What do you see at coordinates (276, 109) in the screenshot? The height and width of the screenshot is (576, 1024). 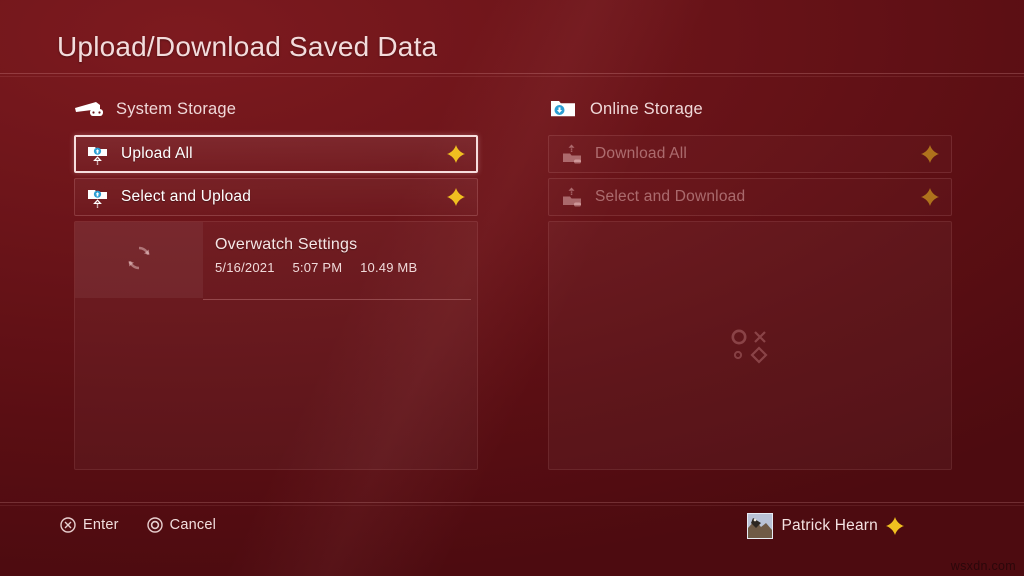 I see `system-storage-header: System Storage` at bounding box center [276, 109].